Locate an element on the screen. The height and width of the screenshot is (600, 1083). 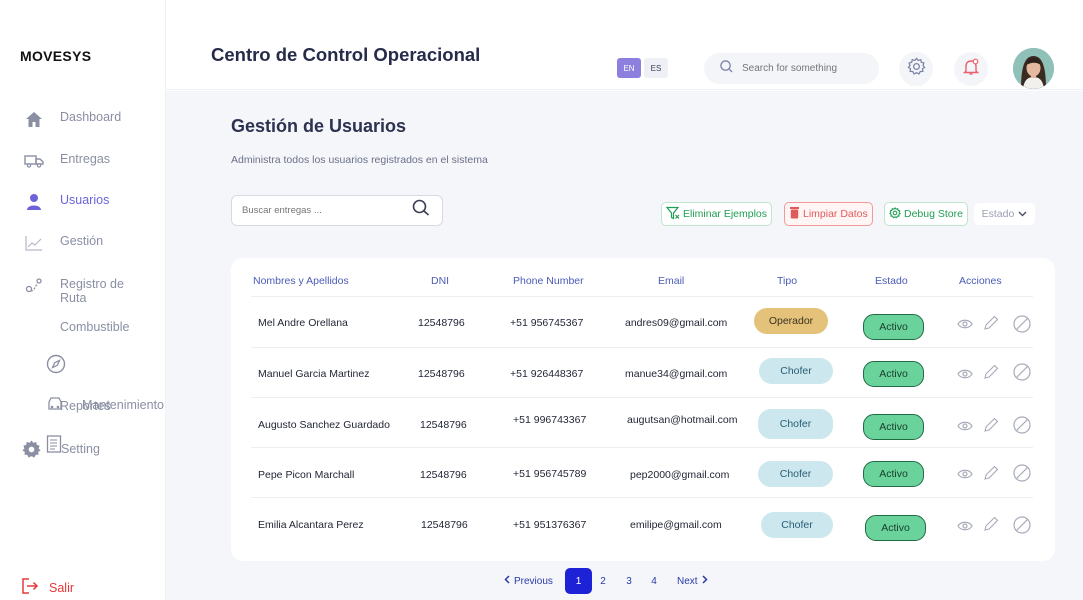
next-label: Next is located at coordinates (687, 581).